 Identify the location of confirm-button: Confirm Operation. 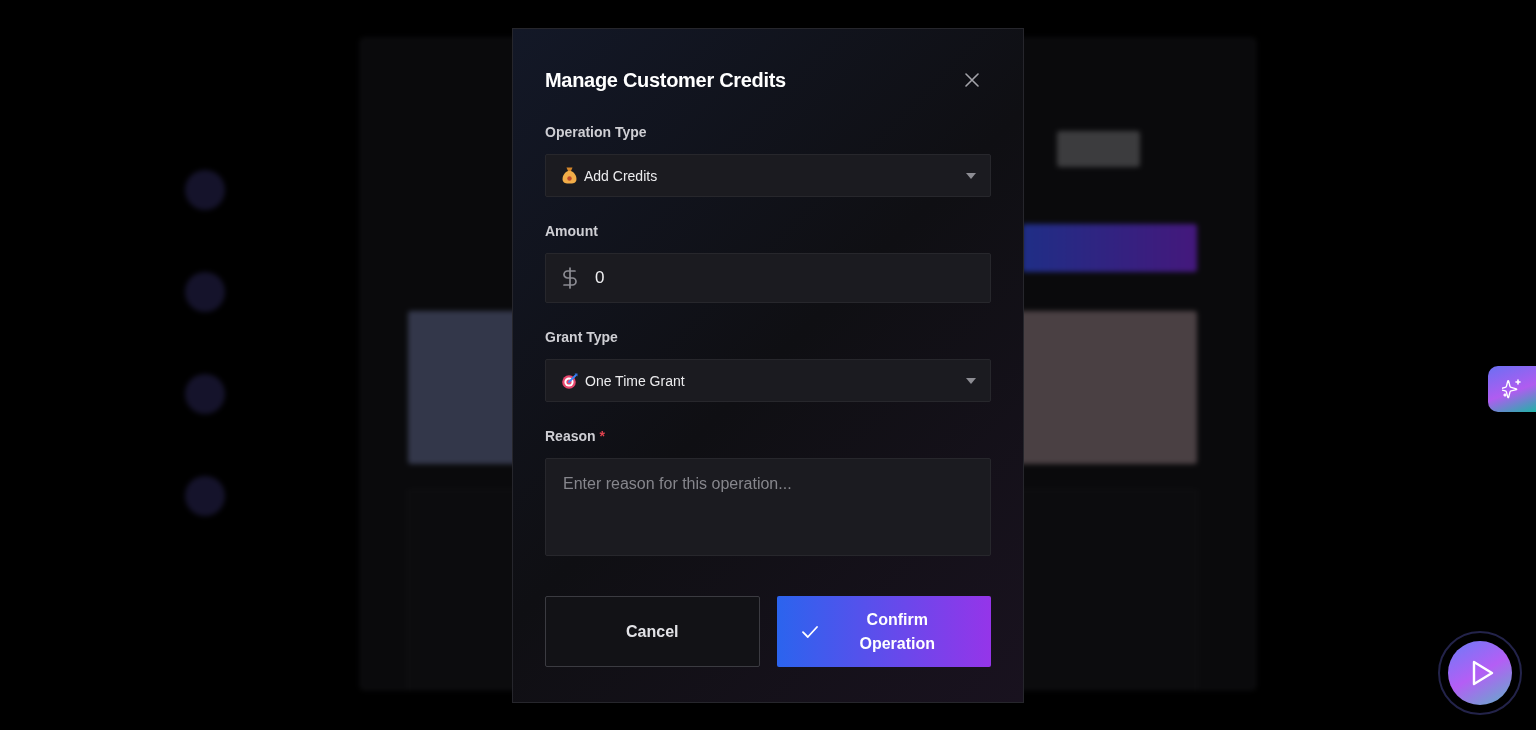
(883, 631).